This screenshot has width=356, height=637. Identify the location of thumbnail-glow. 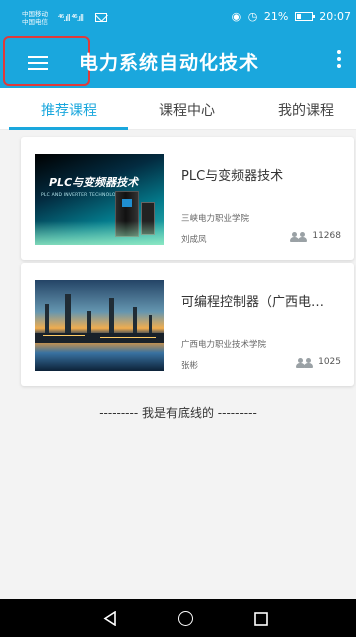
(99, 233).